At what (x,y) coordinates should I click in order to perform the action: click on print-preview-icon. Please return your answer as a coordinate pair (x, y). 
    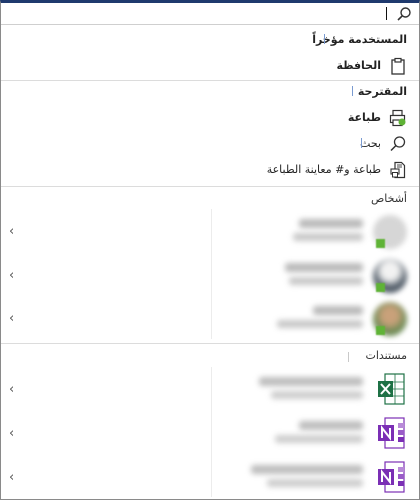
    Looking at the image, I should click on (398, 170).